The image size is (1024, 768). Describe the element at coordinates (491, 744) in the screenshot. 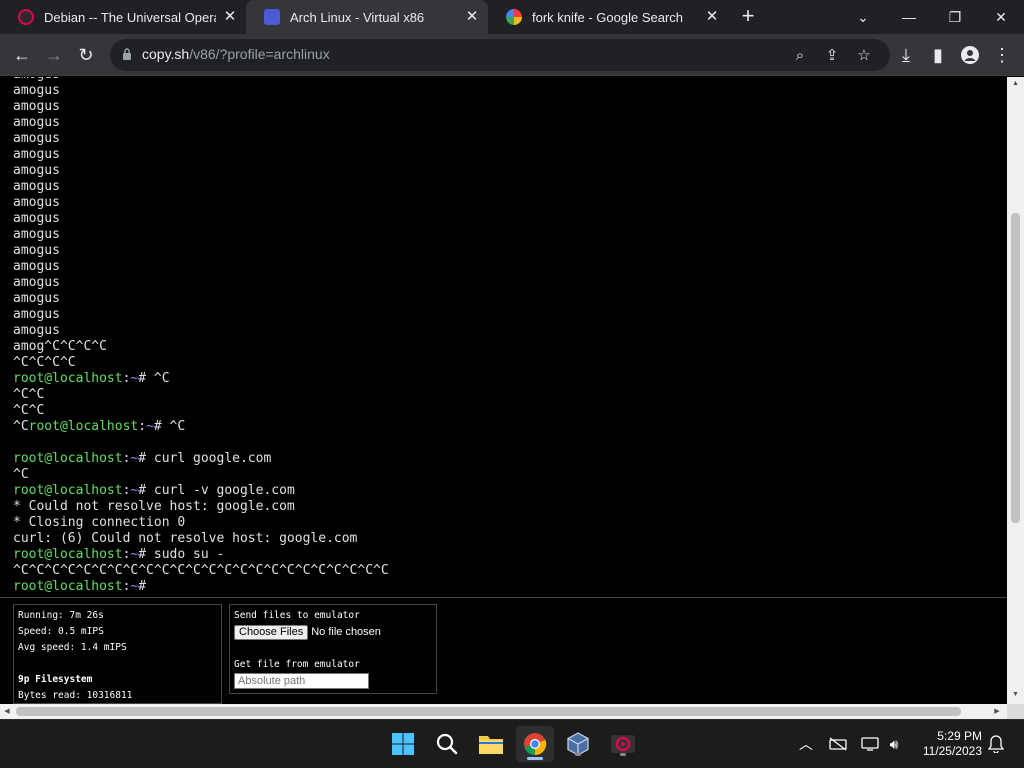

I see `file-explorer-icon` at that location.